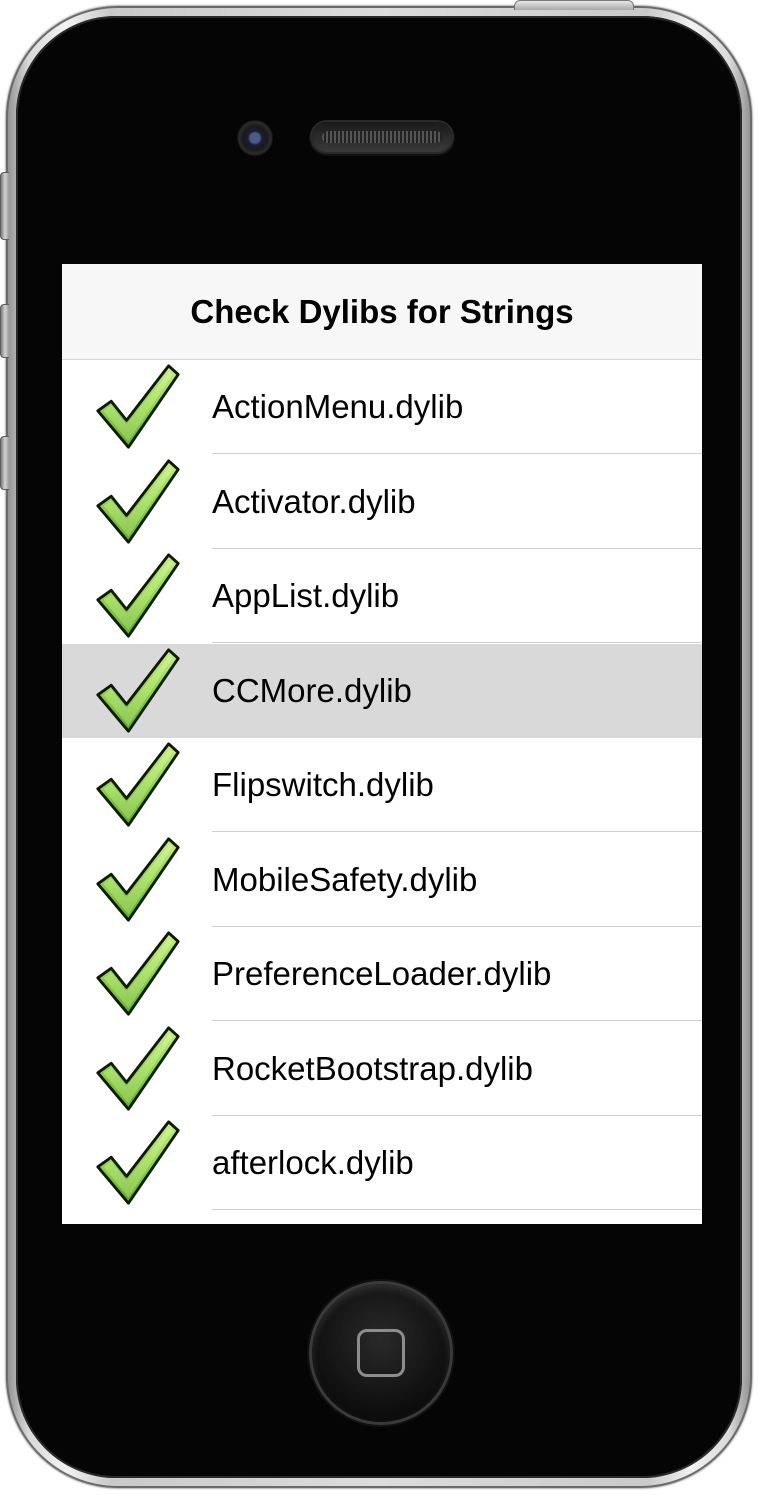 The width and height of the screenshot is (758, 1495). I want to click on home-button, so click(381, 1353).